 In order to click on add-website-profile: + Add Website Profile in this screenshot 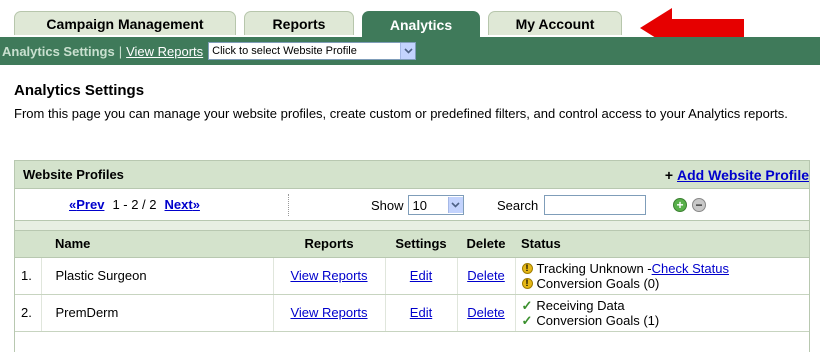, I will do `click(737, 175)`.